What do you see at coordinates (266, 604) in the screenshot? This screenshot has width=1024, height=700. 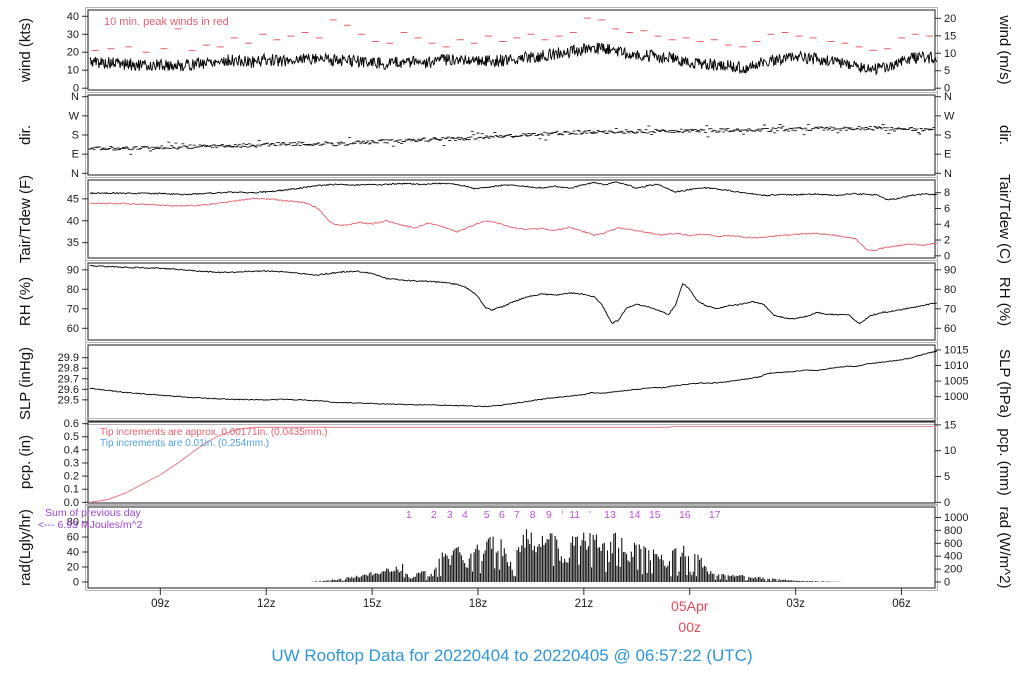 I see `x-tick-label: 12z` at bounding box center [266, 604].